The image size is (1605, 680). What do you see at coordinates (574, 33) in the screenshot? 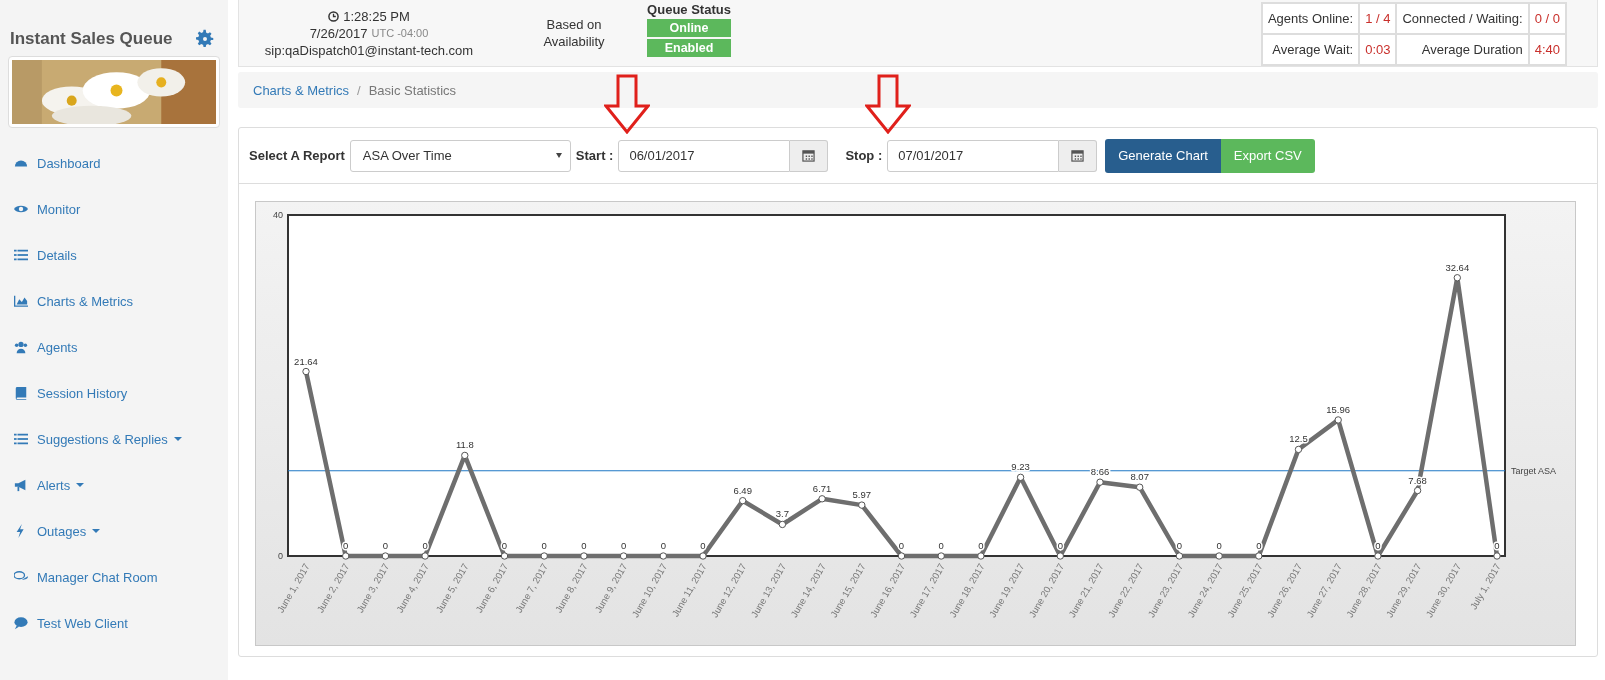
I see `routing-text: Based on Availability` at bounding box center [574, 33].